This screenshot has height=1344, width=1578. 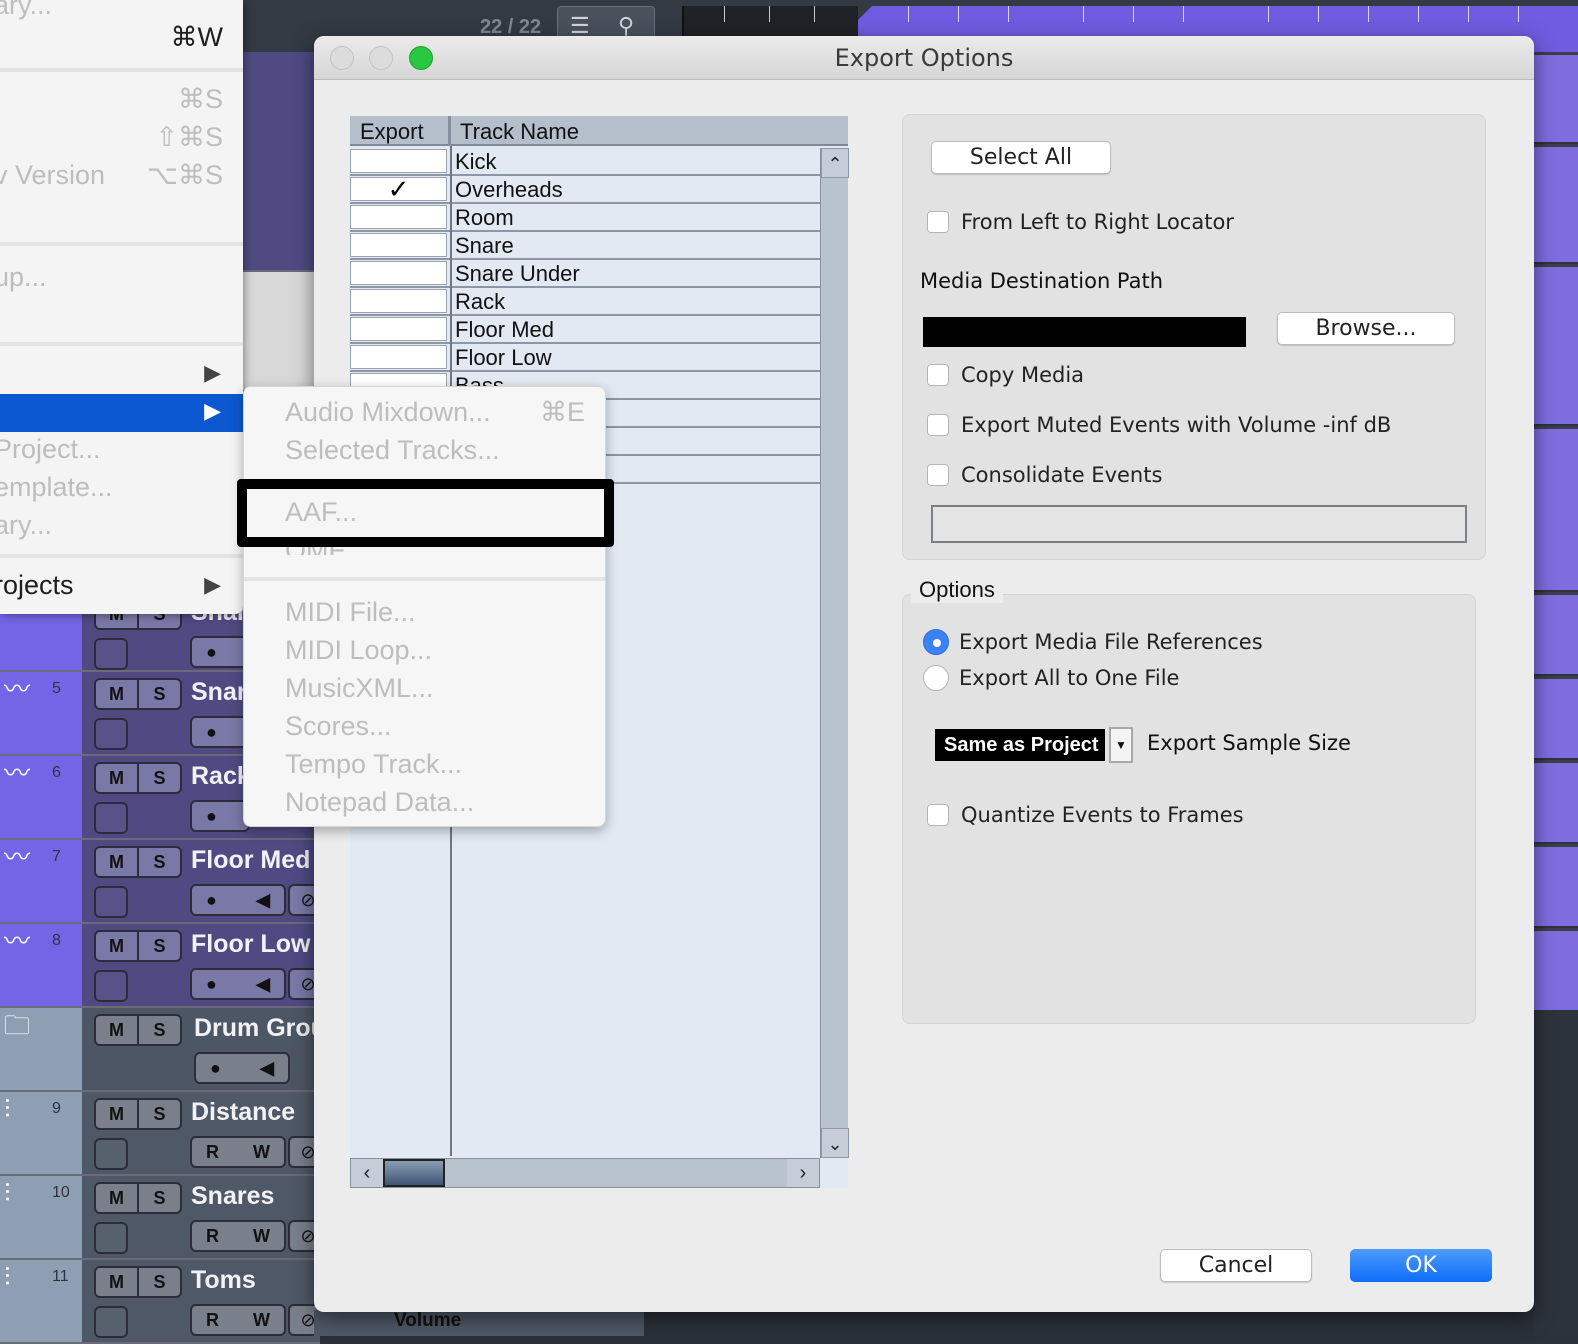 What do you see at coordinates (164, 966) in the screenshot?
I see `track-row: 〰 8 MS Floor Low ● ◀ ⊘` at bounding box center [164, 966].